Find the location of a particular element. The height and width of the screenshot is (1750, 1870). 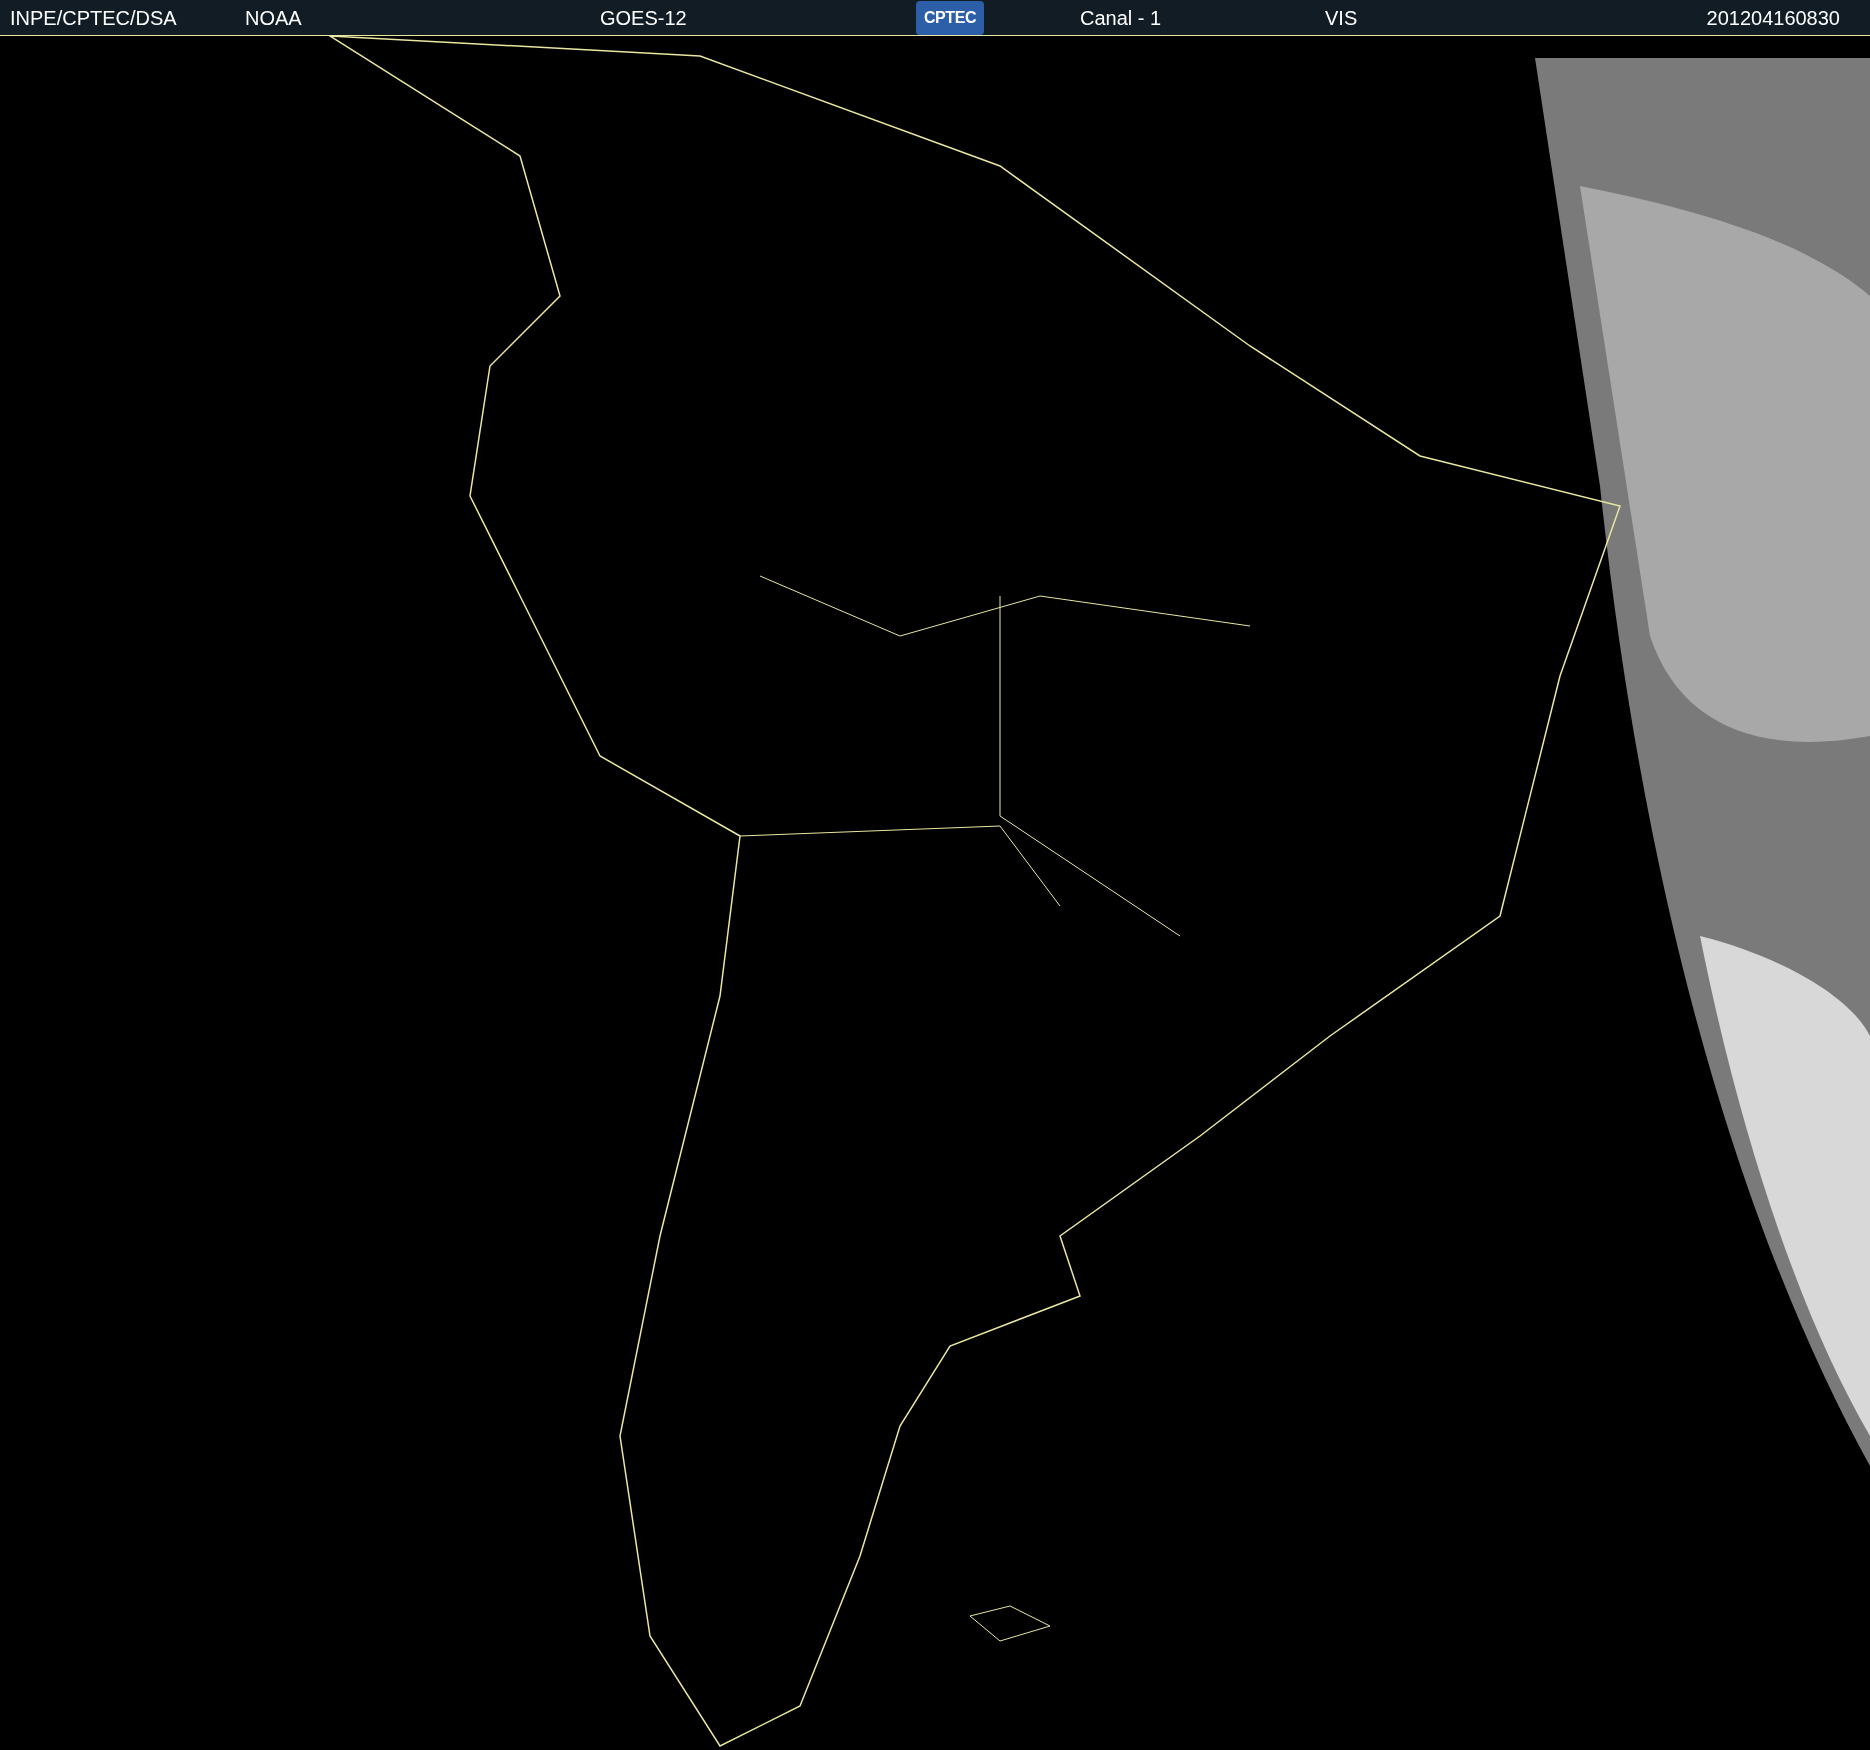

source-label: INPE/CPTEC/DSA is located at coordinates (94, 18).